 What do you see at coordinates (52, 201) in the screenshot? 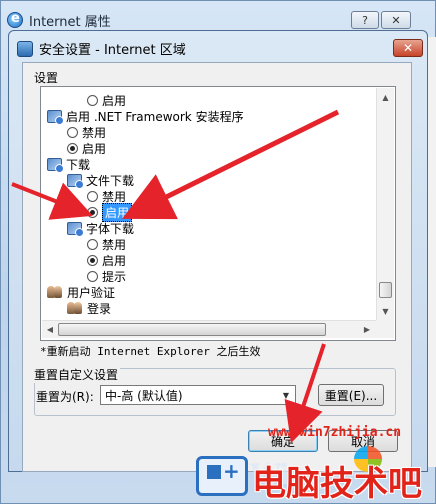
I see `annotation-arrow-left` at bounding box center [52, 201].